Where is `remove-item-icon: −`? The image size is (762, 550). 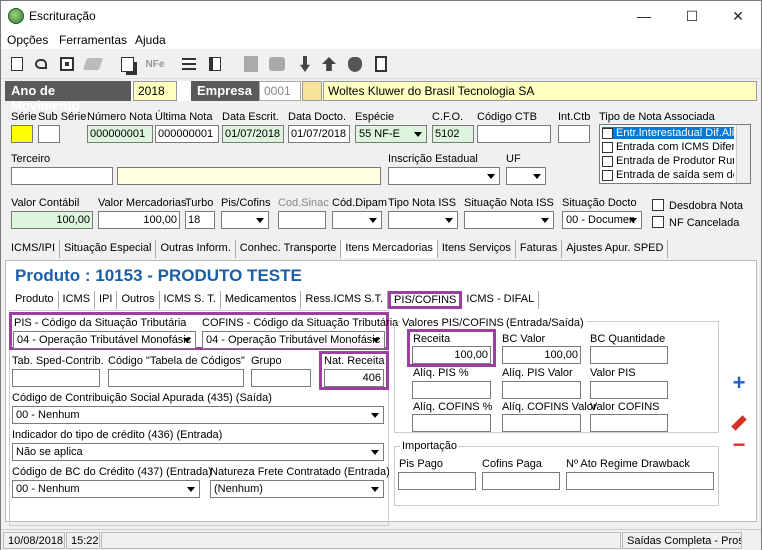
remove-item-icon: − is located at coordinates (739, 444).